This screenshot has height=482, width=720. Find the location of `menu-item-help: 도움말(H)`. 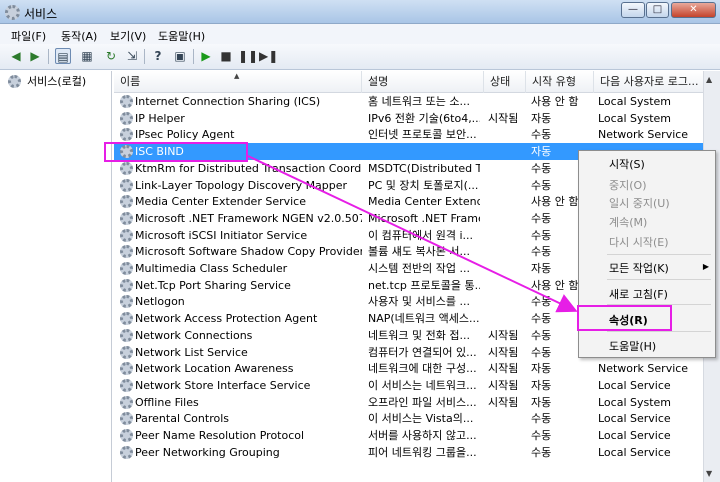

menu-item-help: 도움말(H) is located at coordinates (632, 346).